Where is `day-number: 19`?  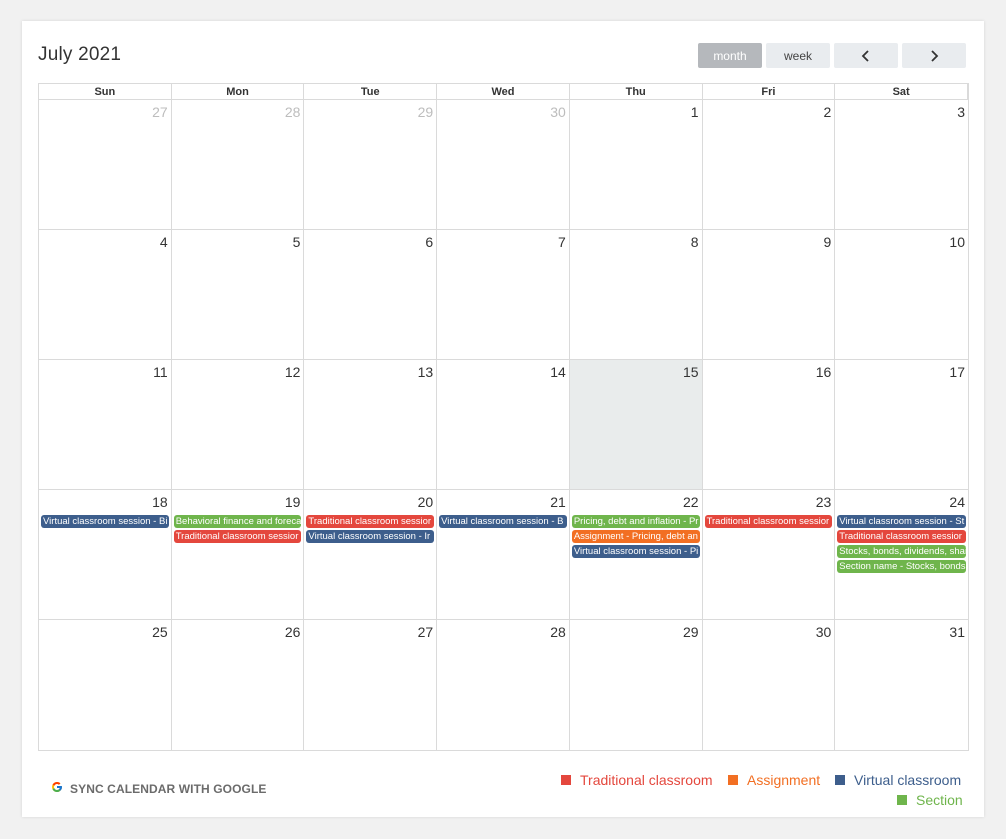
day-number: 19 is located at coordinates (293, 502).